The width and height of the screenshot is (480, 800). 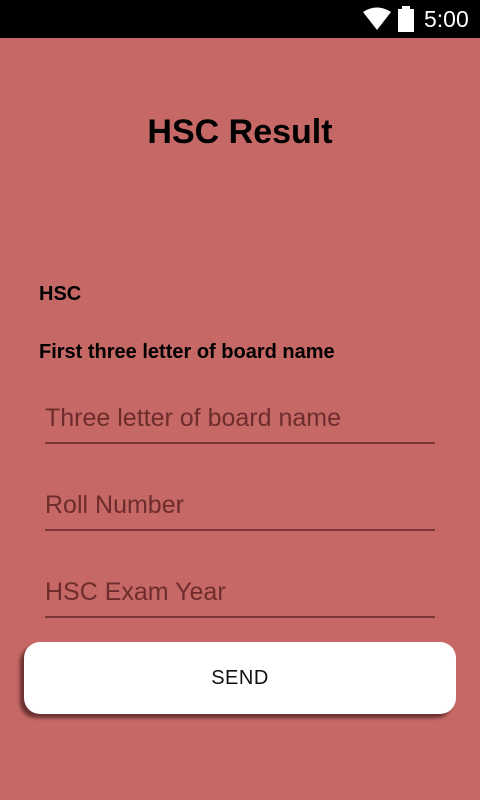 I want to click on roll-number-input, so click(x=240, y=505).